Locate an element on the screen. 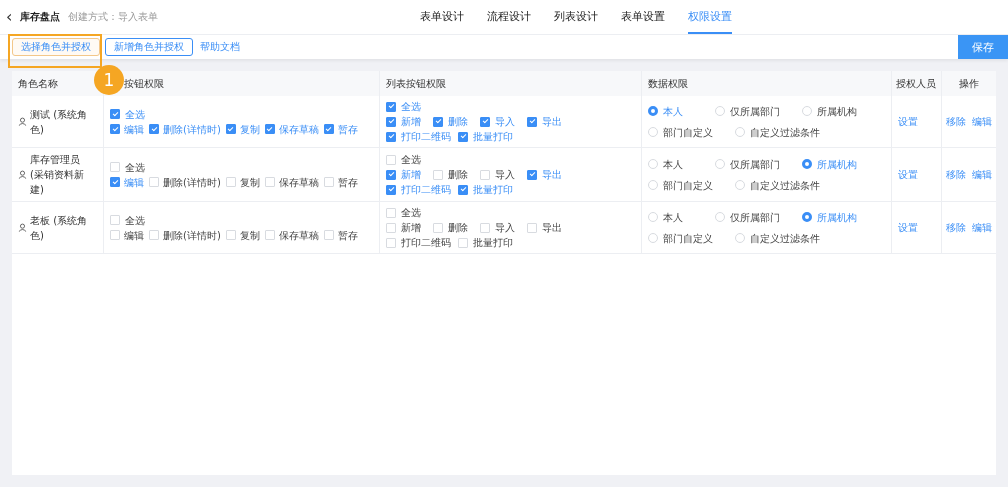  back-button: ‹ is located at coordinates (9, 17).